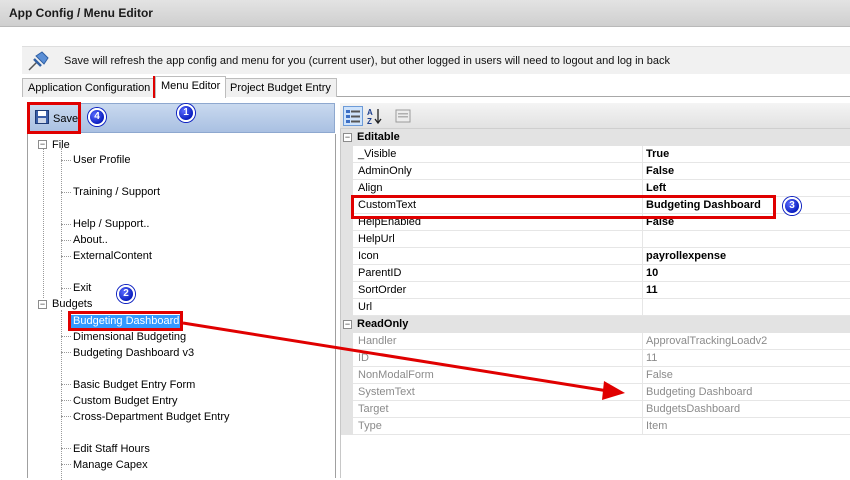 This screenshot has height=480, width=850. I want to click on property-row-customtext: CustomText Budgeting Dashboard, so click(595, 205).